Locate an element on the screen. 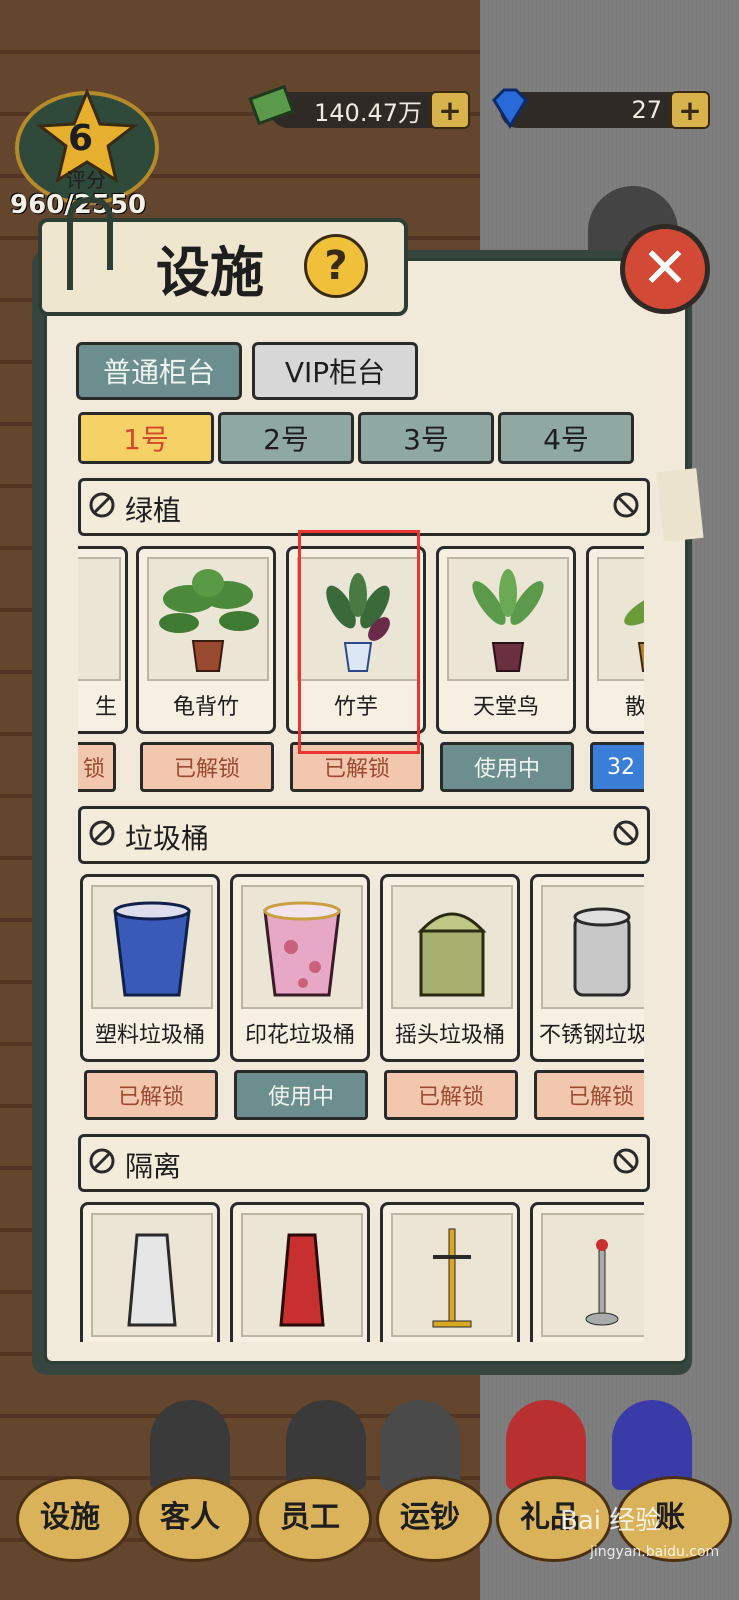 This screenshot has height=1600, width=739. cash-icon is located at coordinates (271, 105).